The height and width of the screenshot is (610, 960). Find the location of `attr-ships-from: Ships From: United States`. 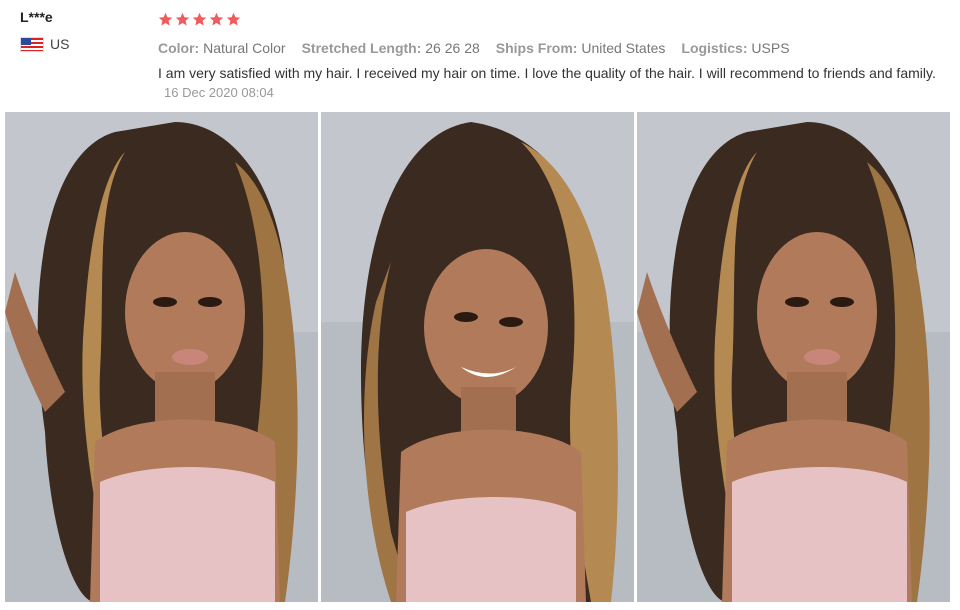

attr-ships-from: Ships From: United States is located at coordinates (581, 48).